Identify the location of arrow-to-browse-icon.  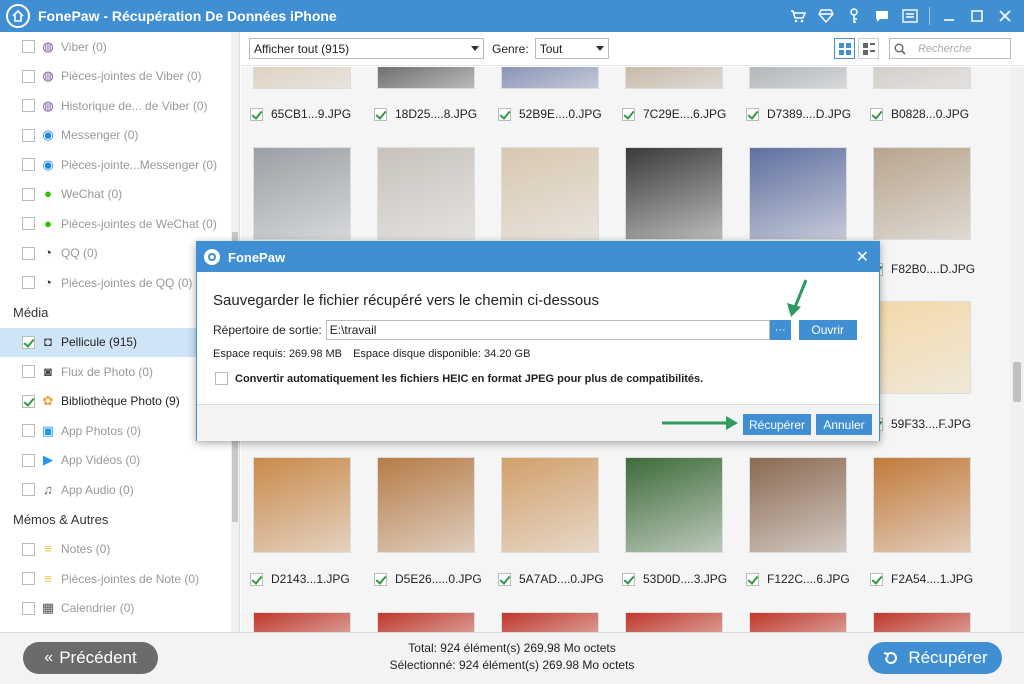
(797, 298).